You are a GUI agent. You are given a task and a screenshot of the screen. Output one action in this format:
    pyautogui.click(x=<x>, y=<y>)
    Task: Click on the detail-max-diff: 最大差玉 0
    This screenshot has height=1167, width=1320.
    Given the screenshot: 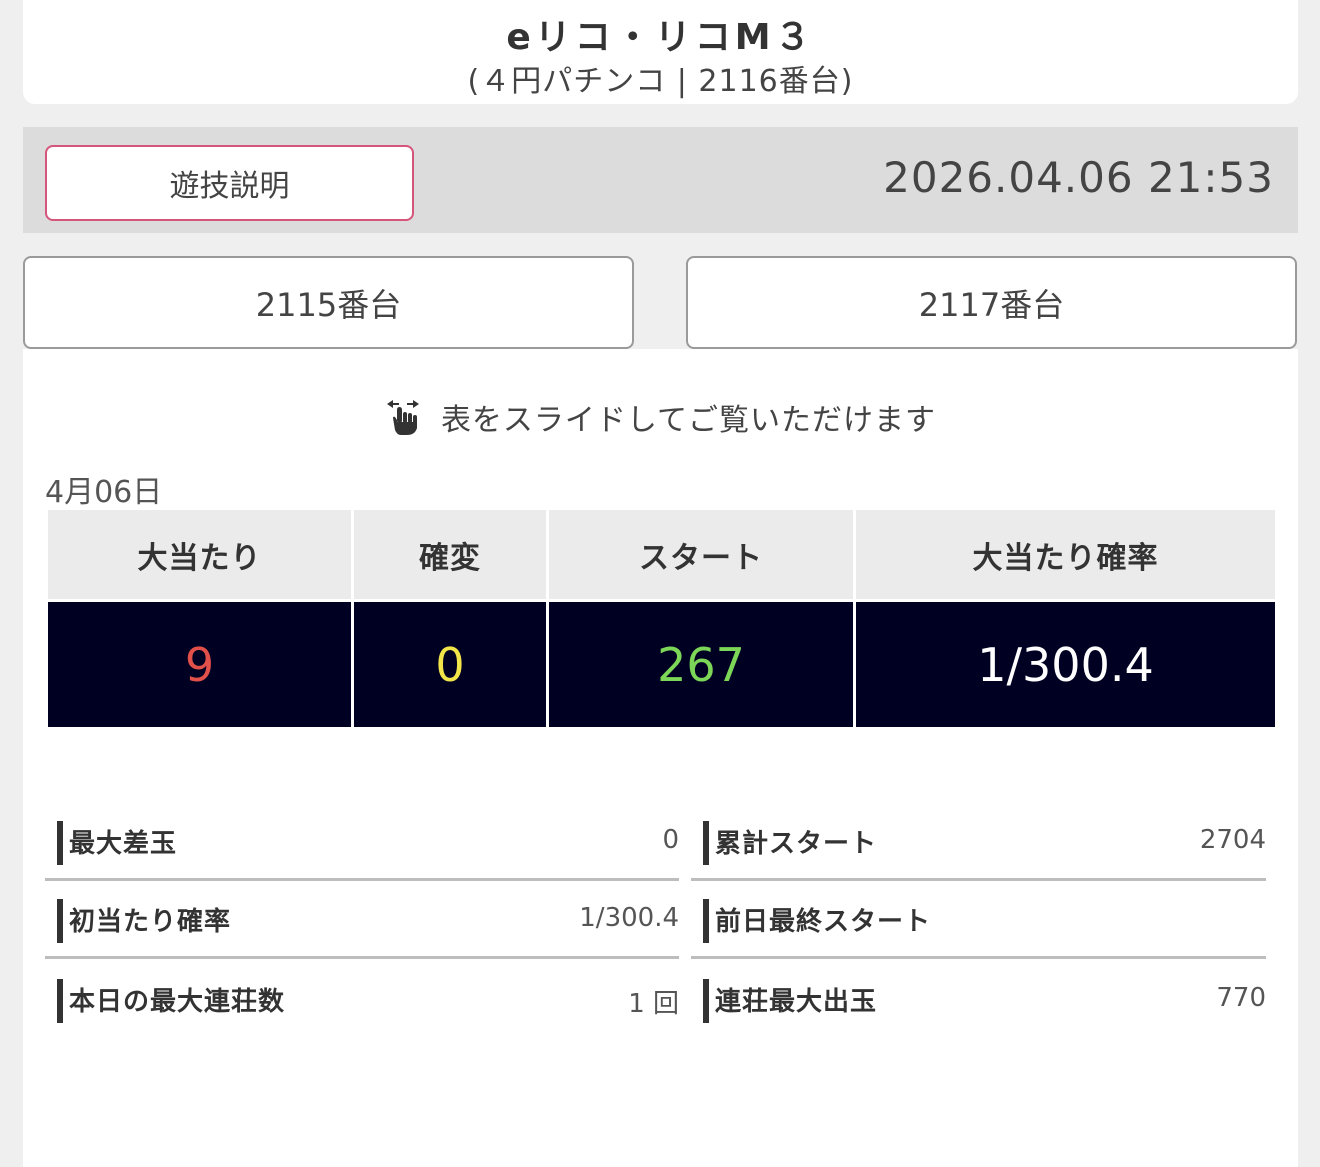 What is the action you would take?
    pyautogui.click(x=362, y=842)
    